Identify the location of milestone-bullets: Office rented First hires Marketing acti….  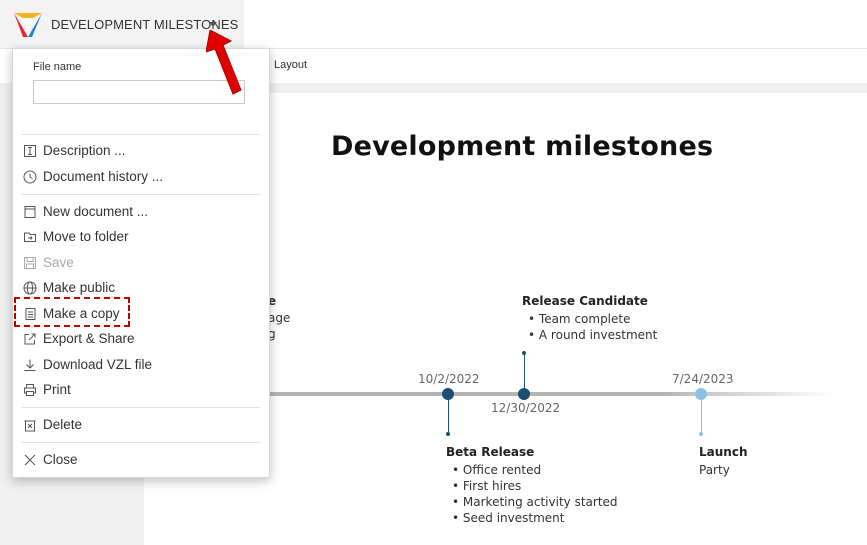
(535, 494).